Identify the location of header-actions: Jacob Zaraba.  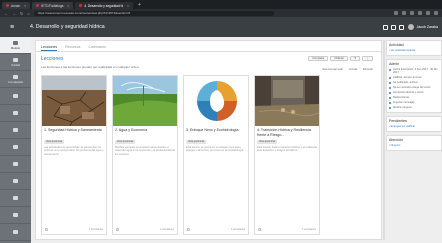
(411, 27).